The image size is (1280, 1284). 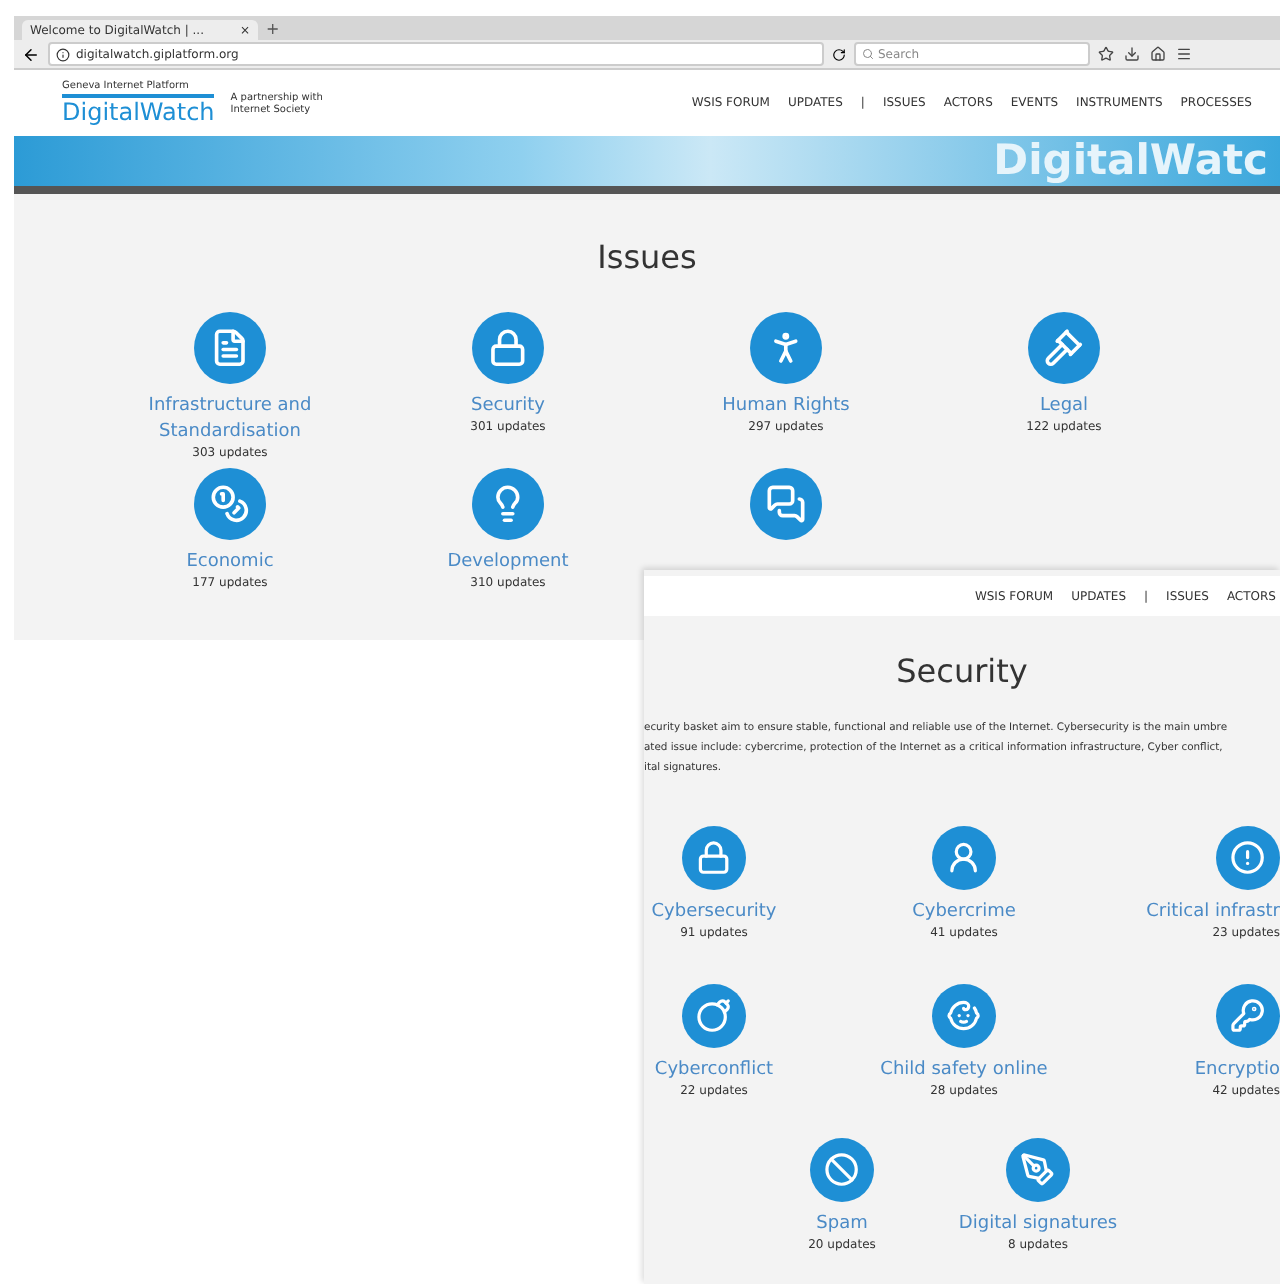 I want to click on menu-icon, so click(x=1184, y=54).